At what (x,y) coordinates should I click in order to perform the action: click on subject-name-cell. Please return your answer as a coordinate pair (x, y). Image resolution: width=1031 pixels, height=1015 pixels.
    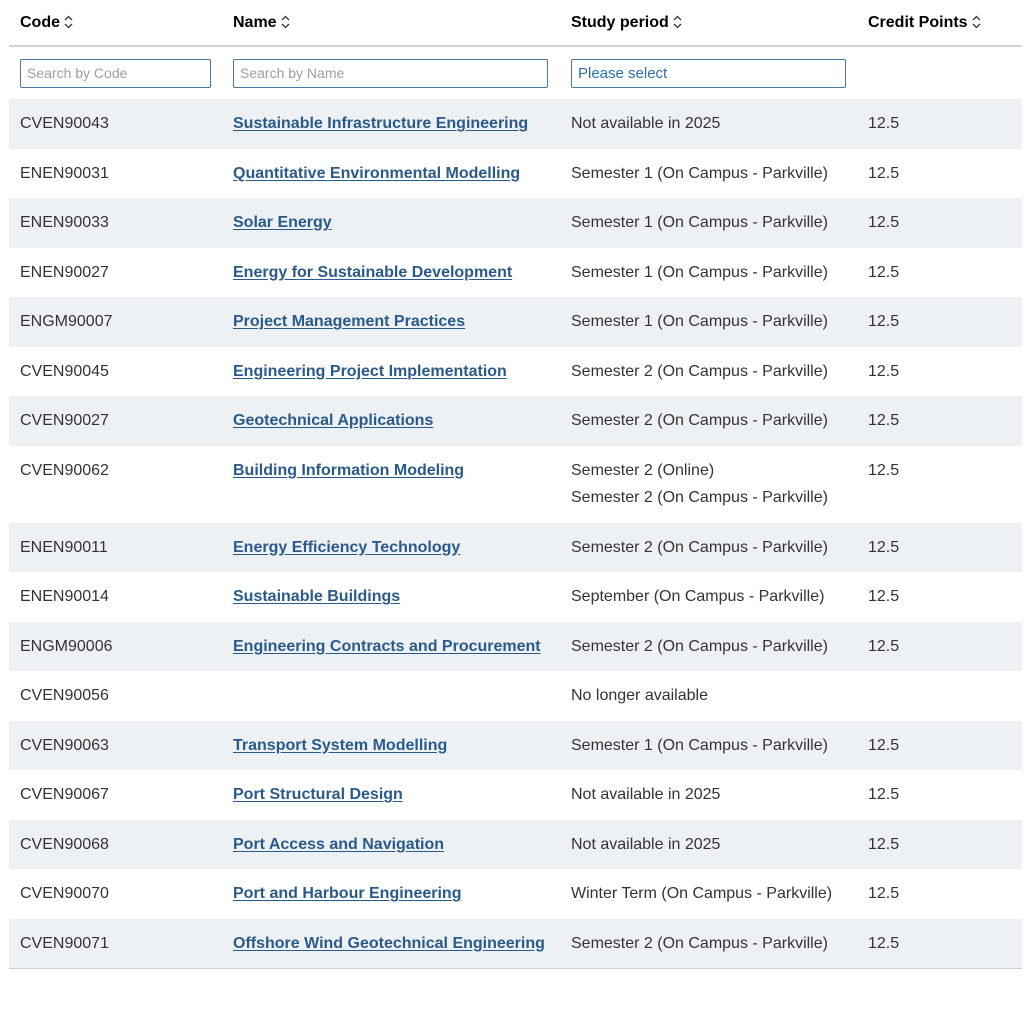
    Looking at the image, I should click on (391, 696).